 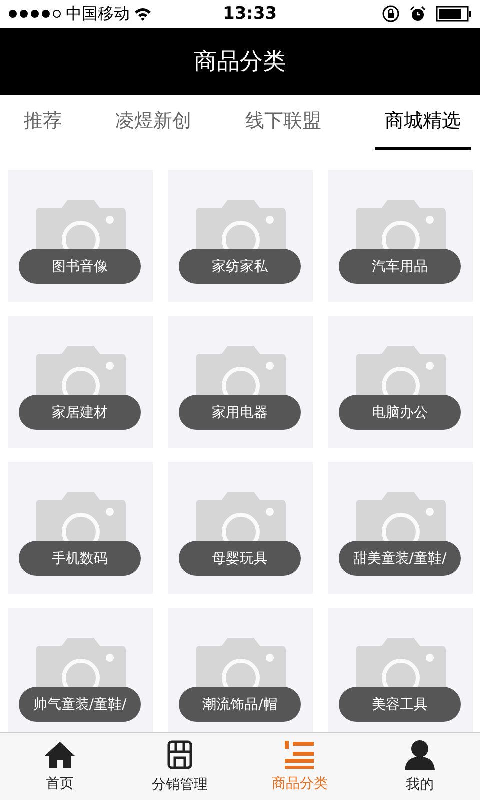 I want to click on category-label: 电脑办公, so click(x=400, y=412).